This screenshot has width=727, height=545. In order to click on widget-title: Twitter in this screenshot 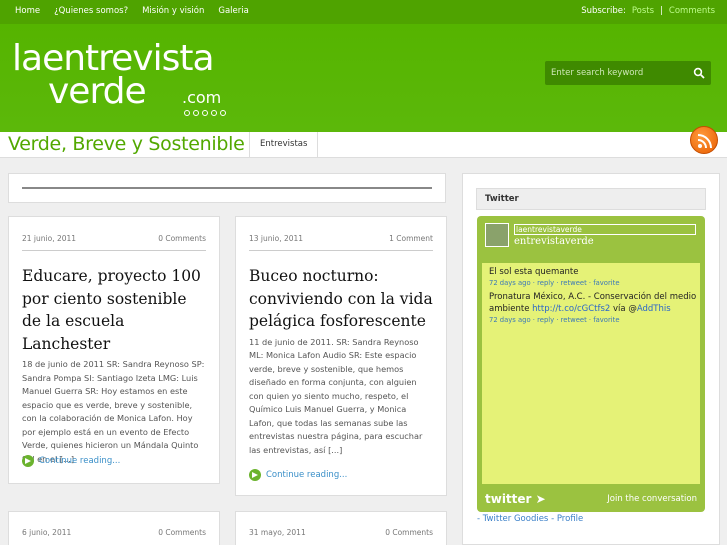, I will do `click(591, 199)`.